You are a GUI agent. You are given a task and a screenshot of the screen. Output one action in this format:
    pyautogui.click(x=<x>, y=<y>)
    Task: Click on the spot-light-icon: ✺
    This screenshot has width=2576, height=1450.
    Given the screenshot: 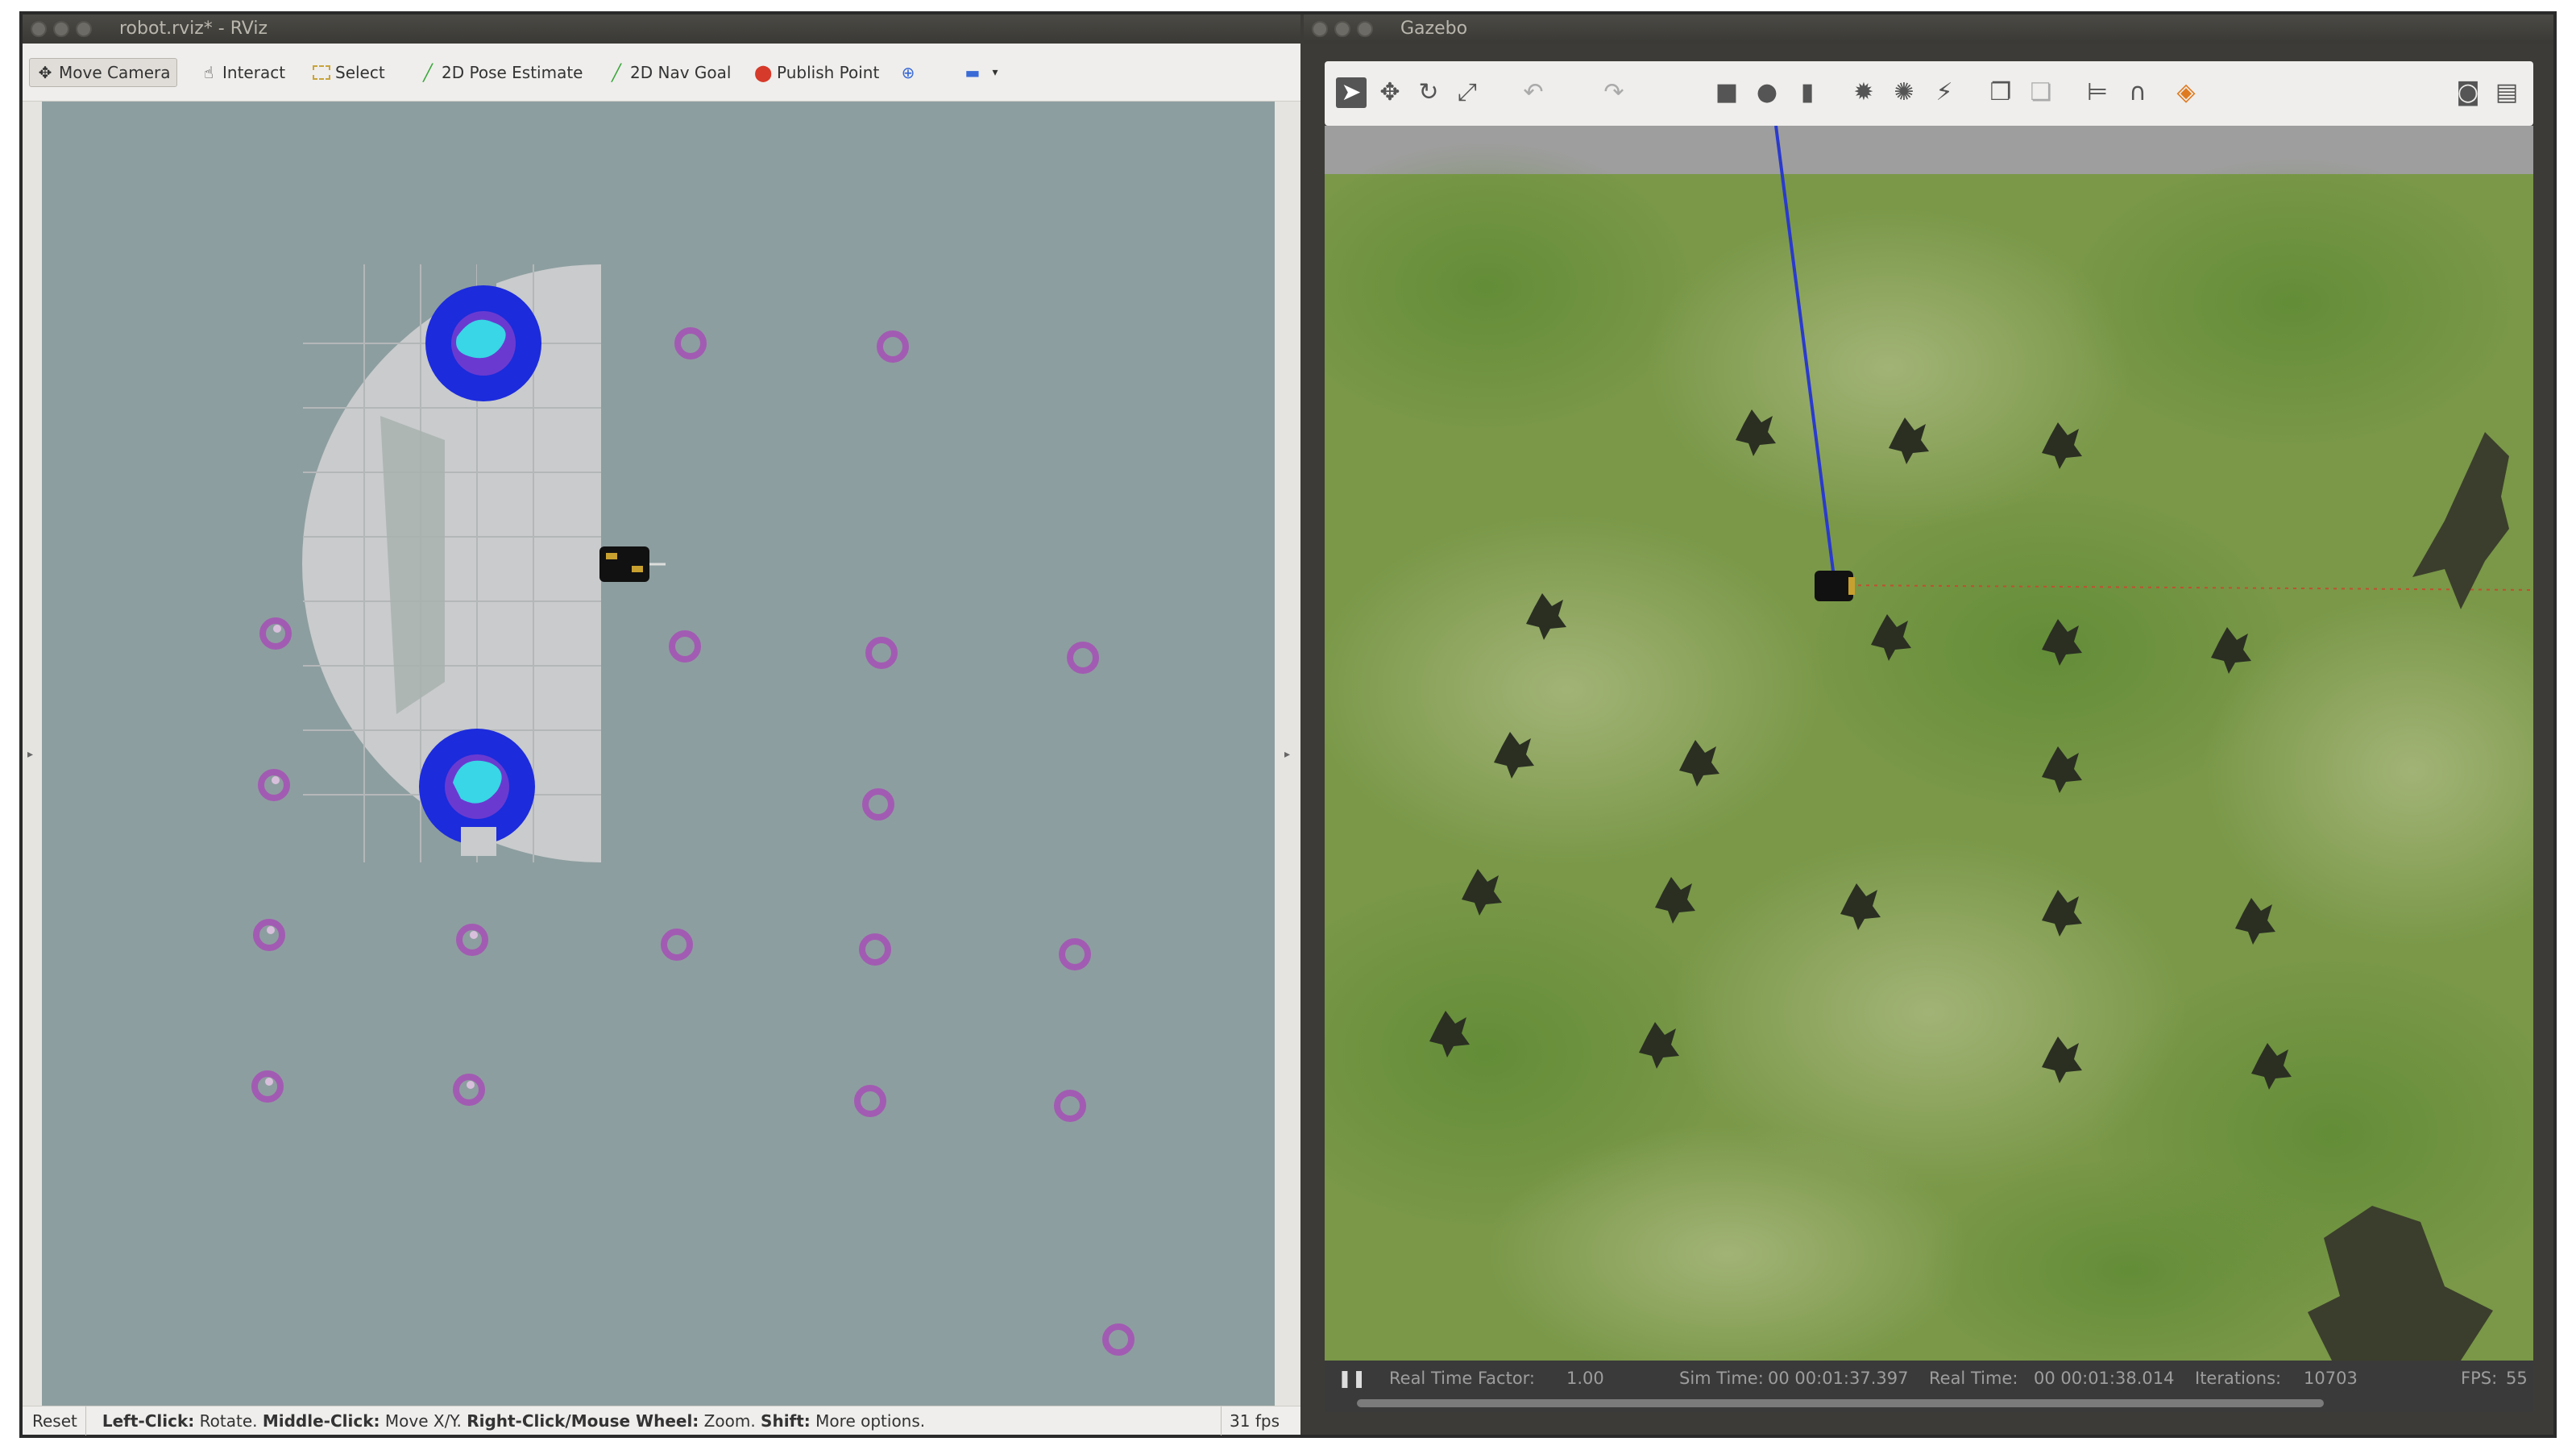 What is the action you would take?
    pyautogui.click(x=1904, y=92)
    